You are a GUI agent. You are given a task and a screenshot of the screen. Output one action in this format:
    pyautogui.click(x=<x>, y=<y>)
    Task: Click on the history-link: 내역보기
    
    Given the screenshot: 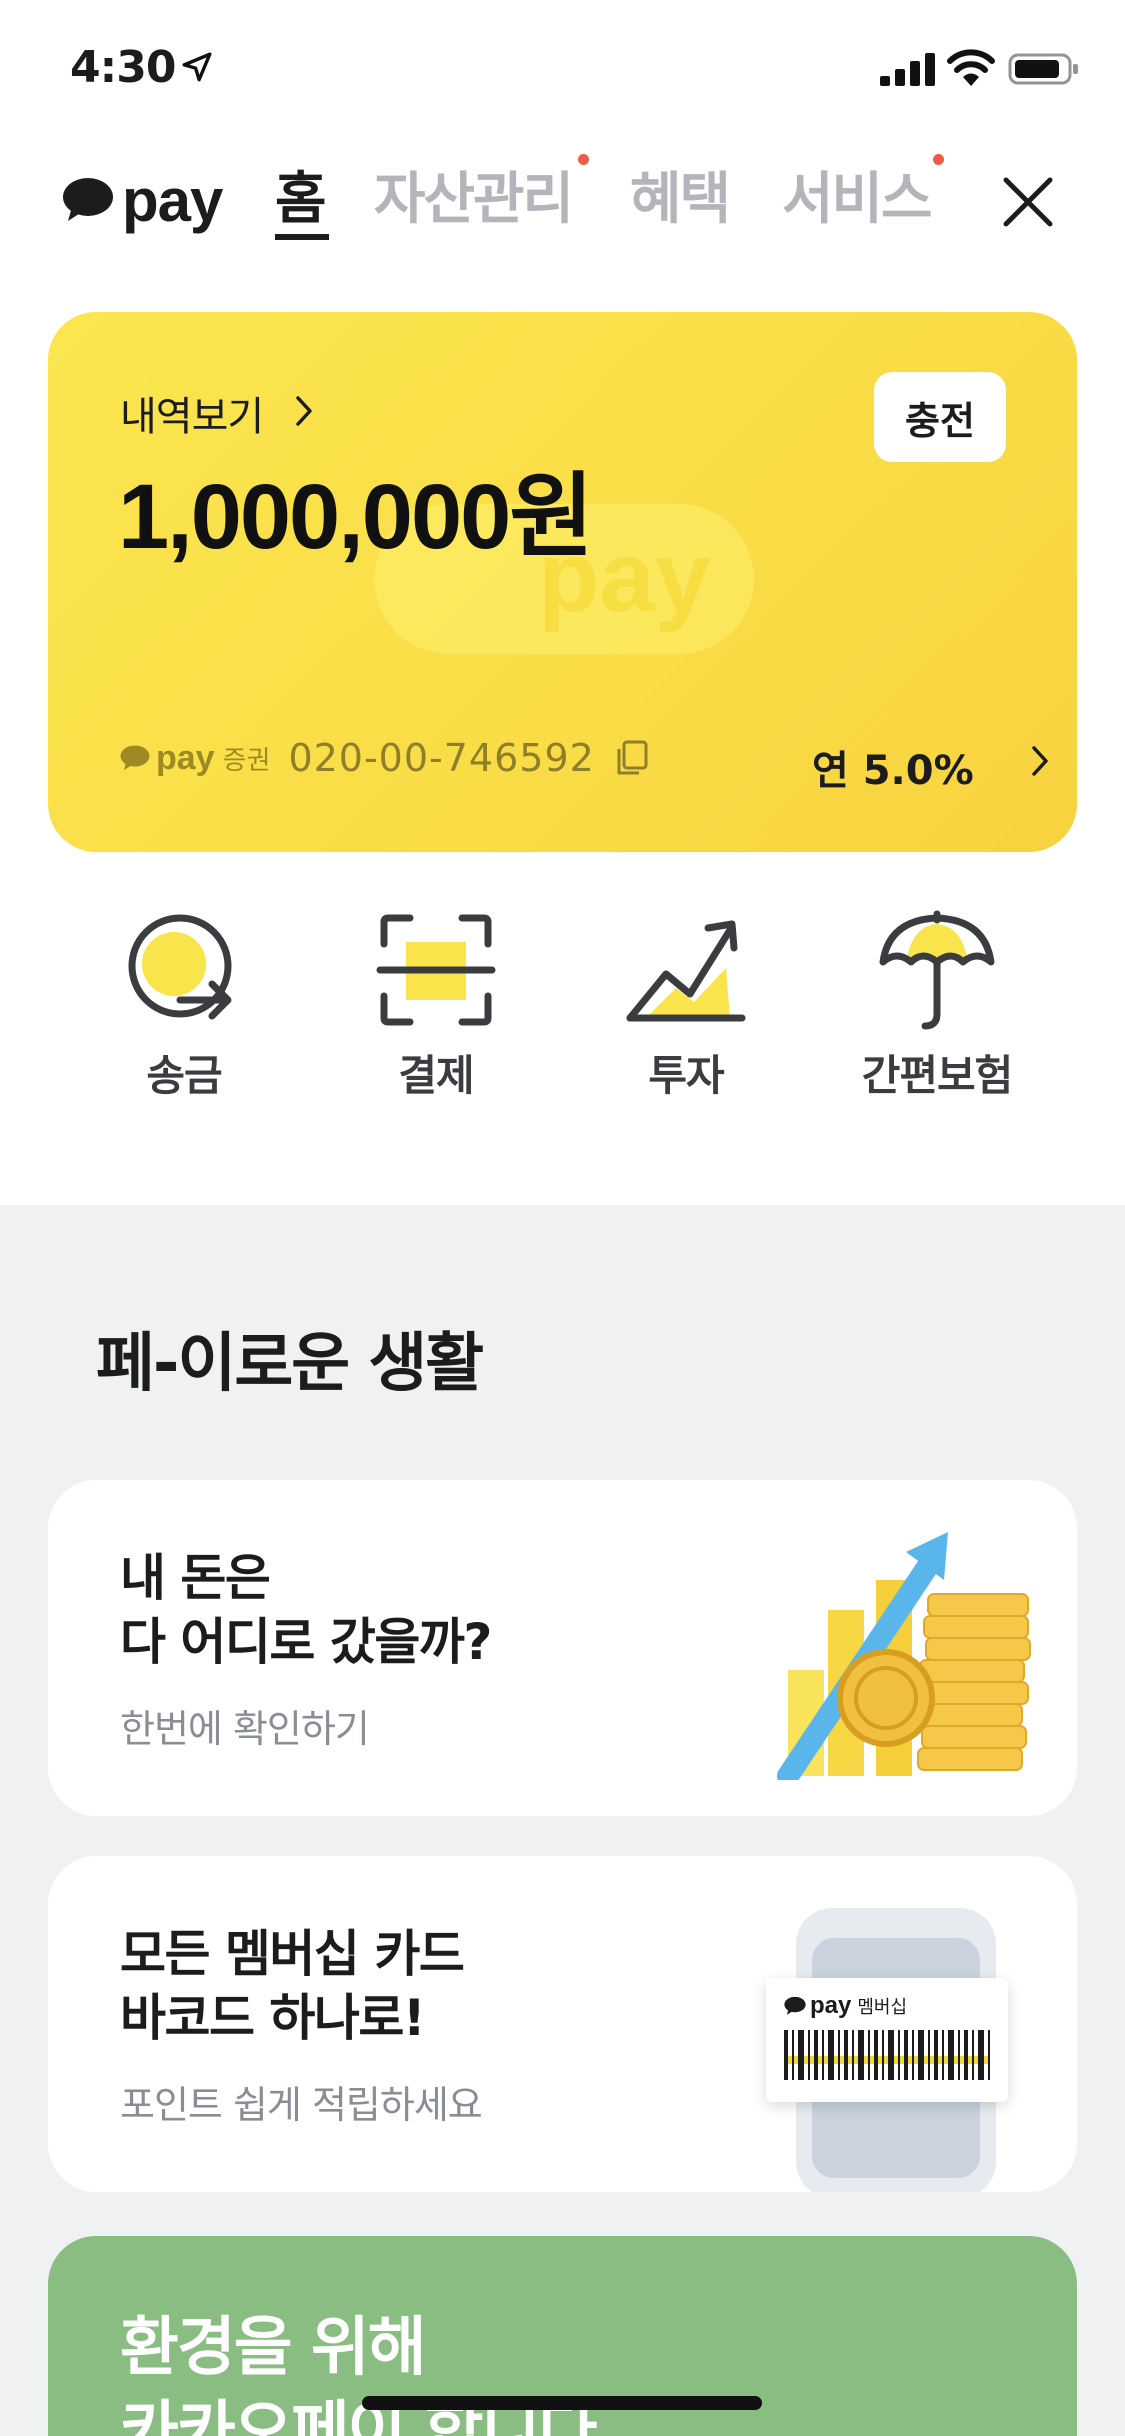 What is the action you would take?
    pyautogui.click(x=192, y=413)
    